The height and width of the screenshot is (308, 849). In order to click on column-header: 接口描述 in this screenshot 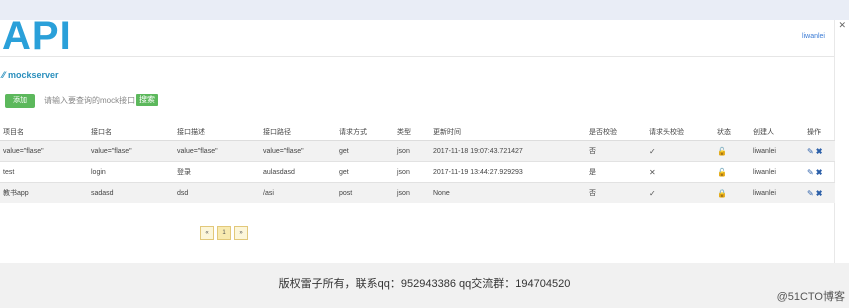, I will do `click(217, 132)`.